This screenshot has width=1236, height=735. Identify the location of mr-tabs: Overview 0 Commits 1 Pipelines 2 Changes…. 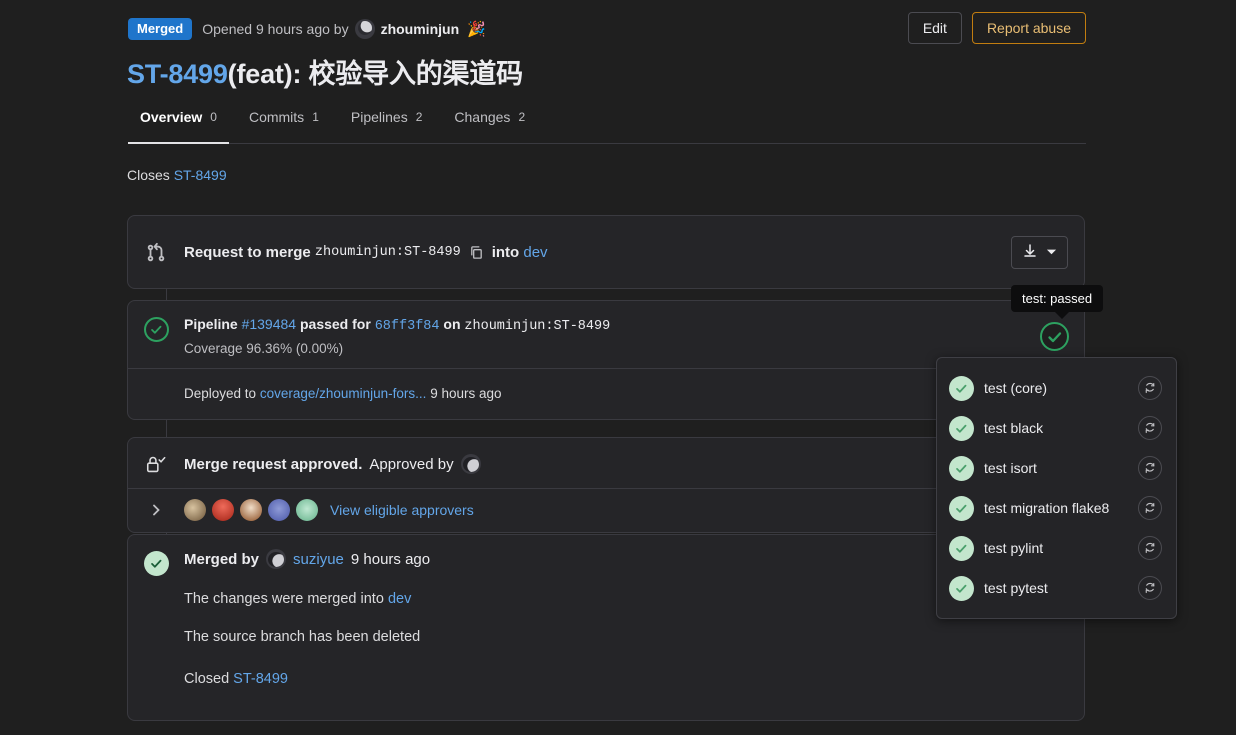
(607, 123).